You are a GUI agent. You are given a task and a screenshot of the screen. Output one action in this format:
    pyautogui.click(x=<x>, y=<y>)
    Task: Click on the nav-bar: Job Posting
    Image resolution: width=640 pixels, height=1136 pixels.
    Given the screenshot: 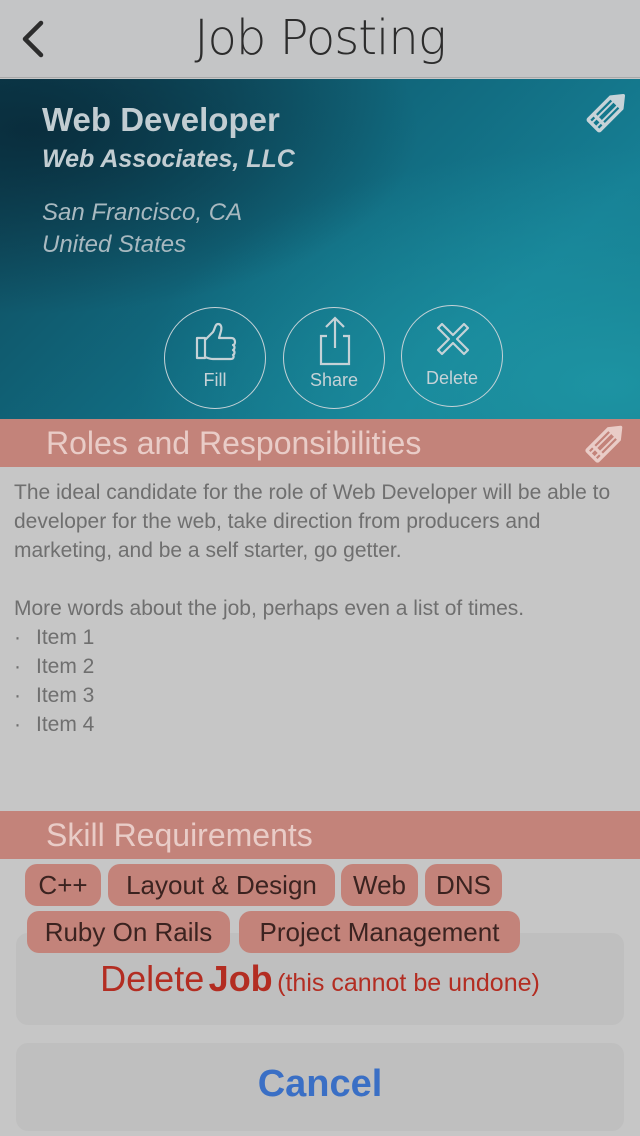 What is the action you would take?
    pyautogui.click(x=320, y=39)
    